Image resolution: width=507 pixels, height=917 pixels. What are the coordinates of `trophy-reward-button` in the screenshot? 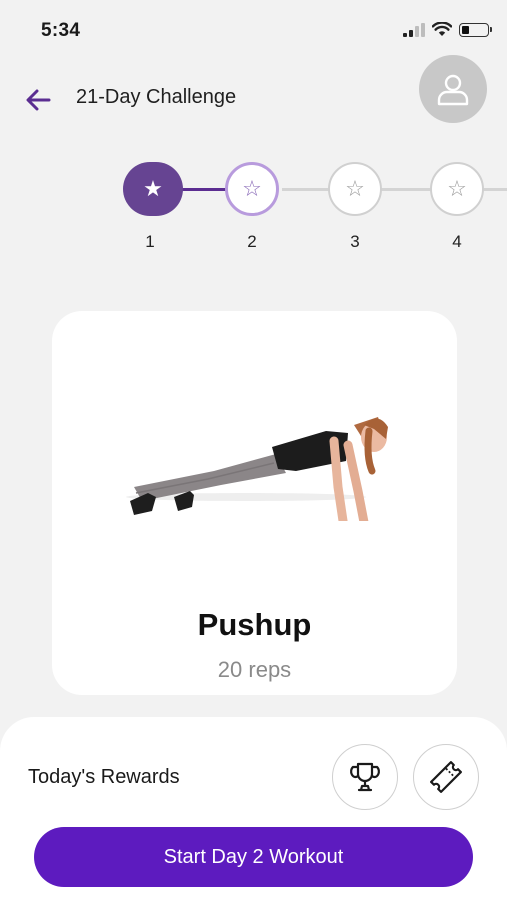 It's located at (365, 777).